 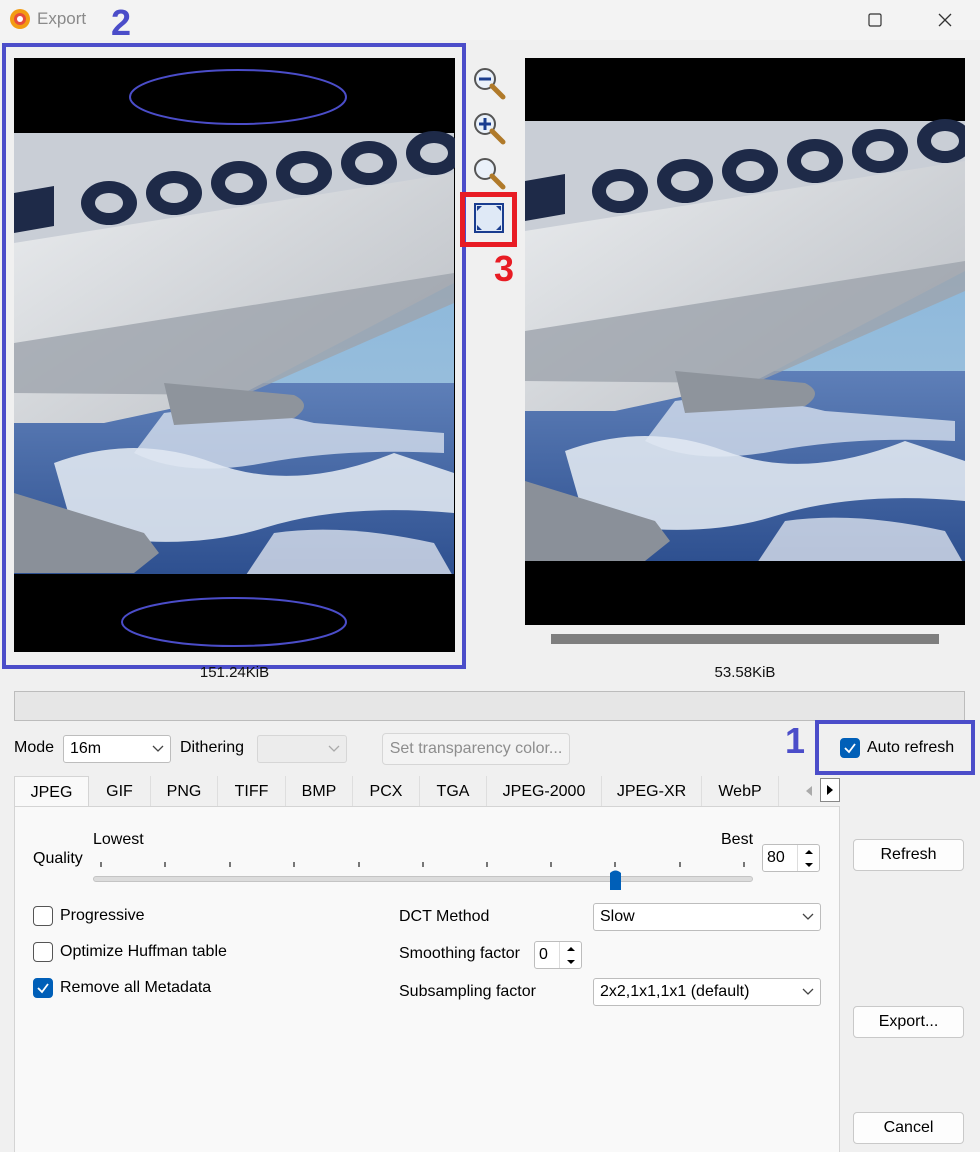 I want to click on zoom-out-icon, so click(x=490, y=84).